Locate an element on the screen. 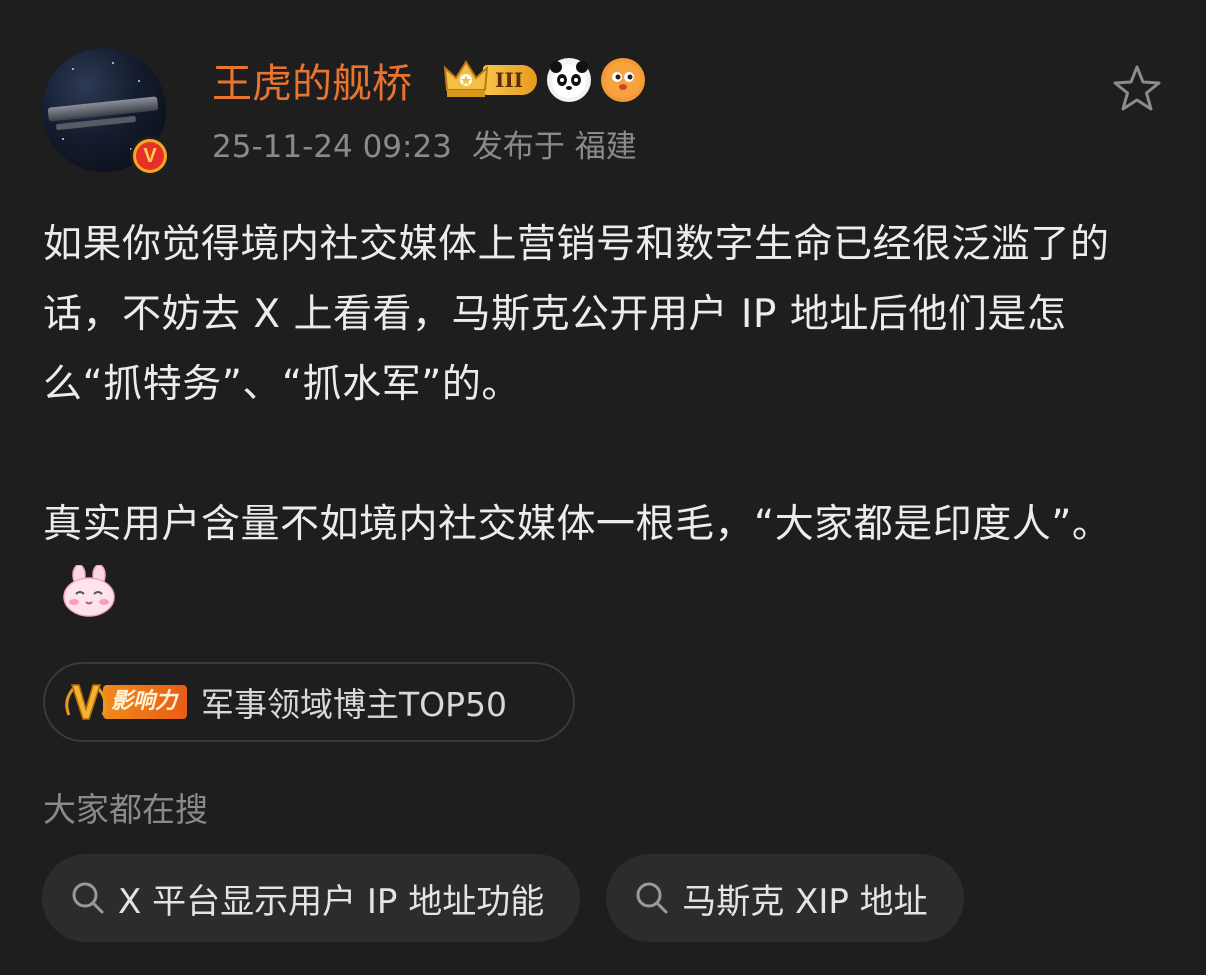 This screenshot has width=1206, height=975. pink-bunny-emoji-icon is located at coordinates (89, 591).